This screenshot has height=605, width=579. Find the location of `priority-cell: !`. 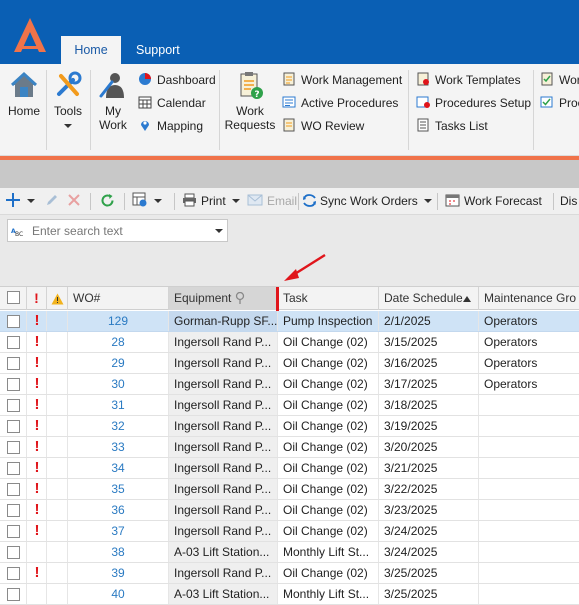

priority-cell: ! is located at coordinates (37, 531).